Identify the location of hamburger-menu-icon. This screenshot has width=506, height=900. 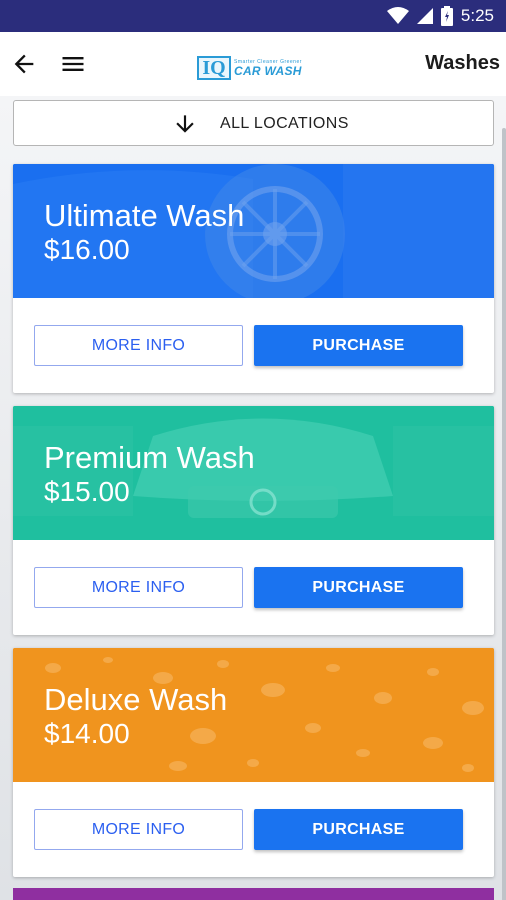
(73, 64).